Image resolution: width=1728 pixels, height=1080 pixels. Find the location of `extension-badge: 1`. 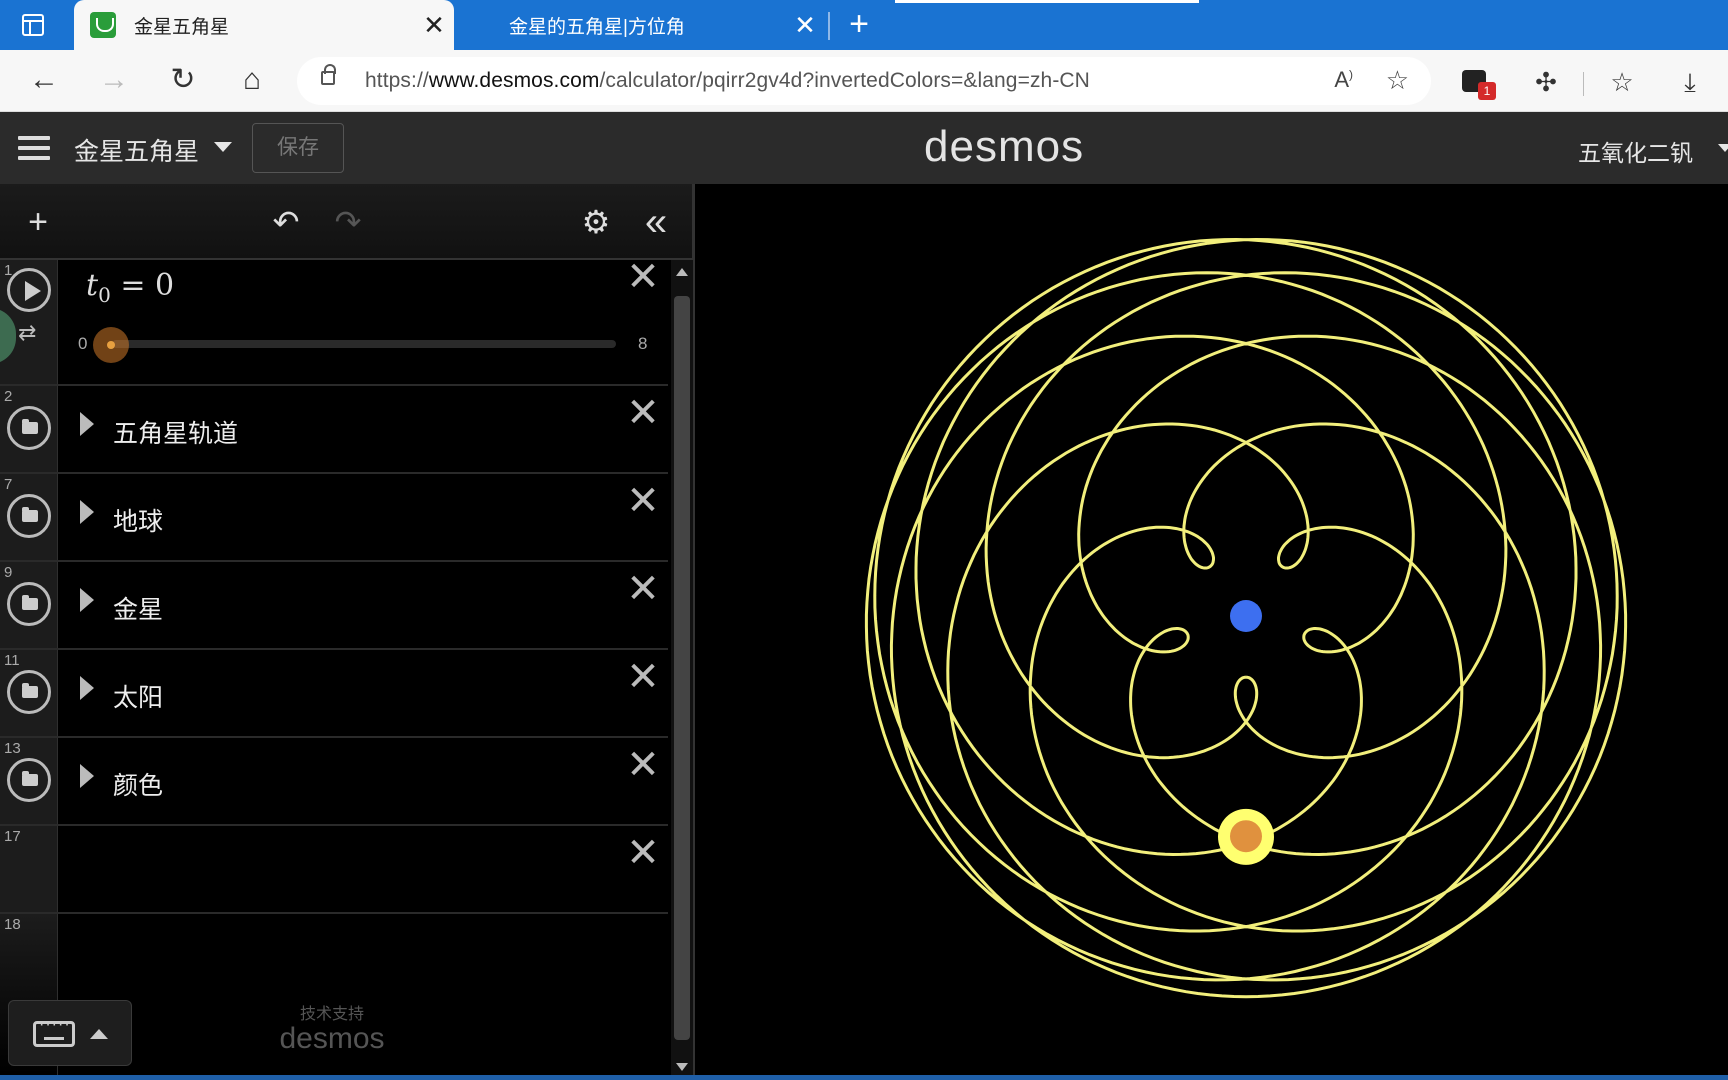

extension-badge: 1 is located at coordinates (1487, 91).